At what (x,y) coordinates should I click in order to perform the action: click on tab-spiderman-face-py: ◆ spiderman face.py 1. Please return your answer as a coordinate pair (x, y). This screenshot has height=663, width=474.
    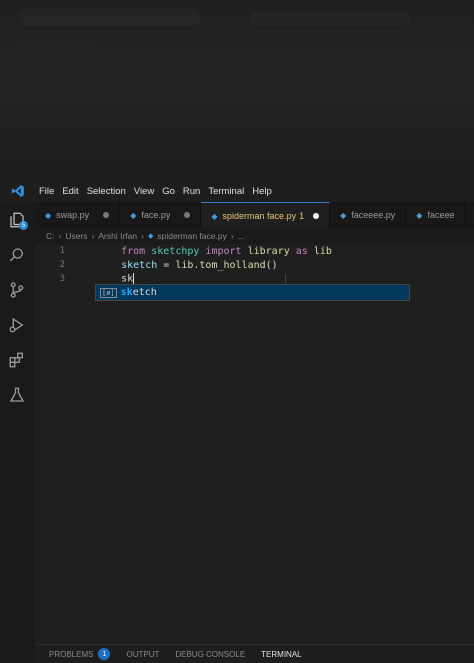
    Looking at the image, I should click on (266, 215).